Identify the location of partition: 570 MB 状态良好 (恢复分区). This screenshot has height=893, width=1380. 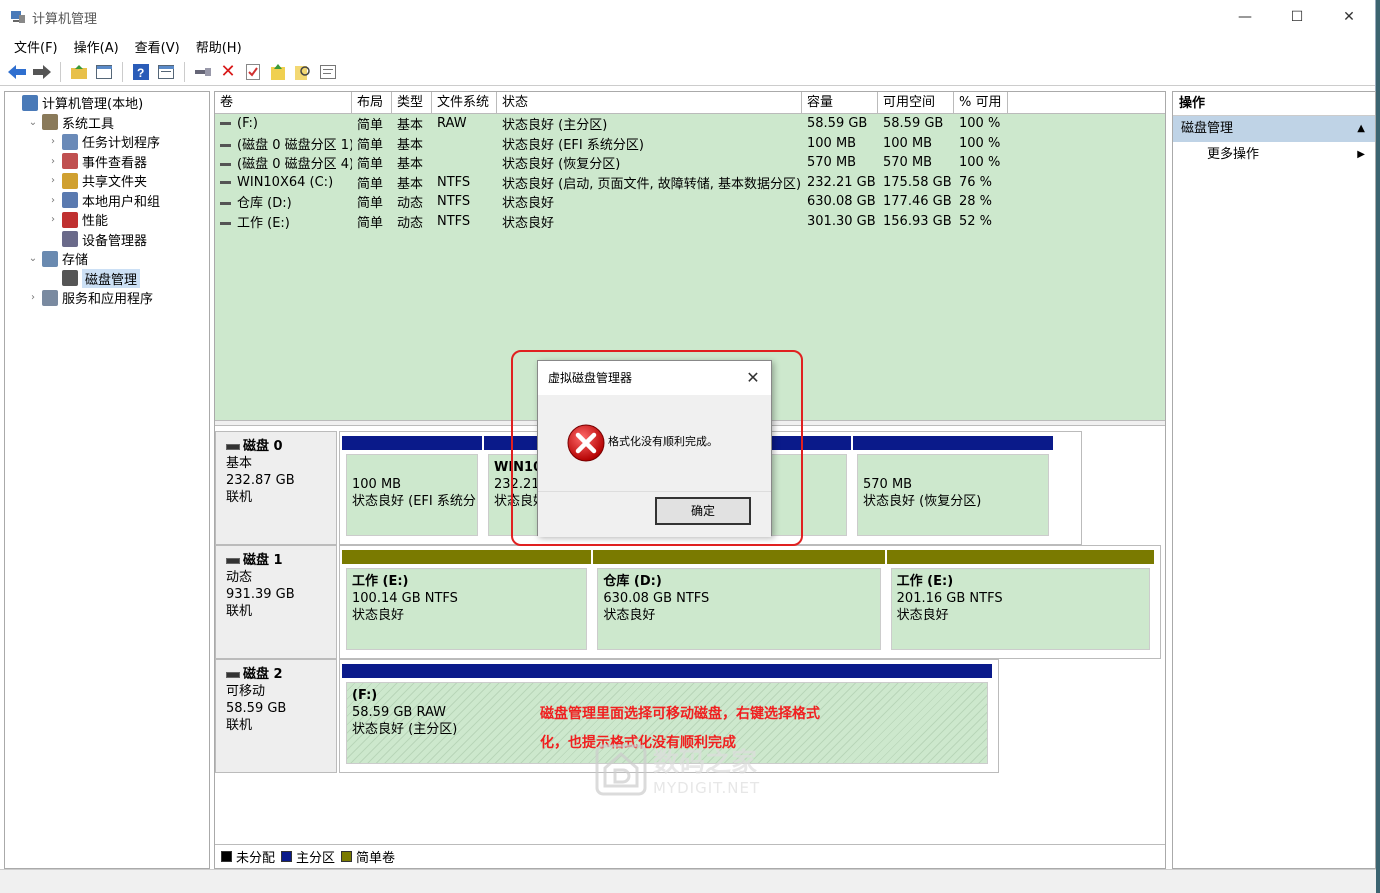
(953, 488).